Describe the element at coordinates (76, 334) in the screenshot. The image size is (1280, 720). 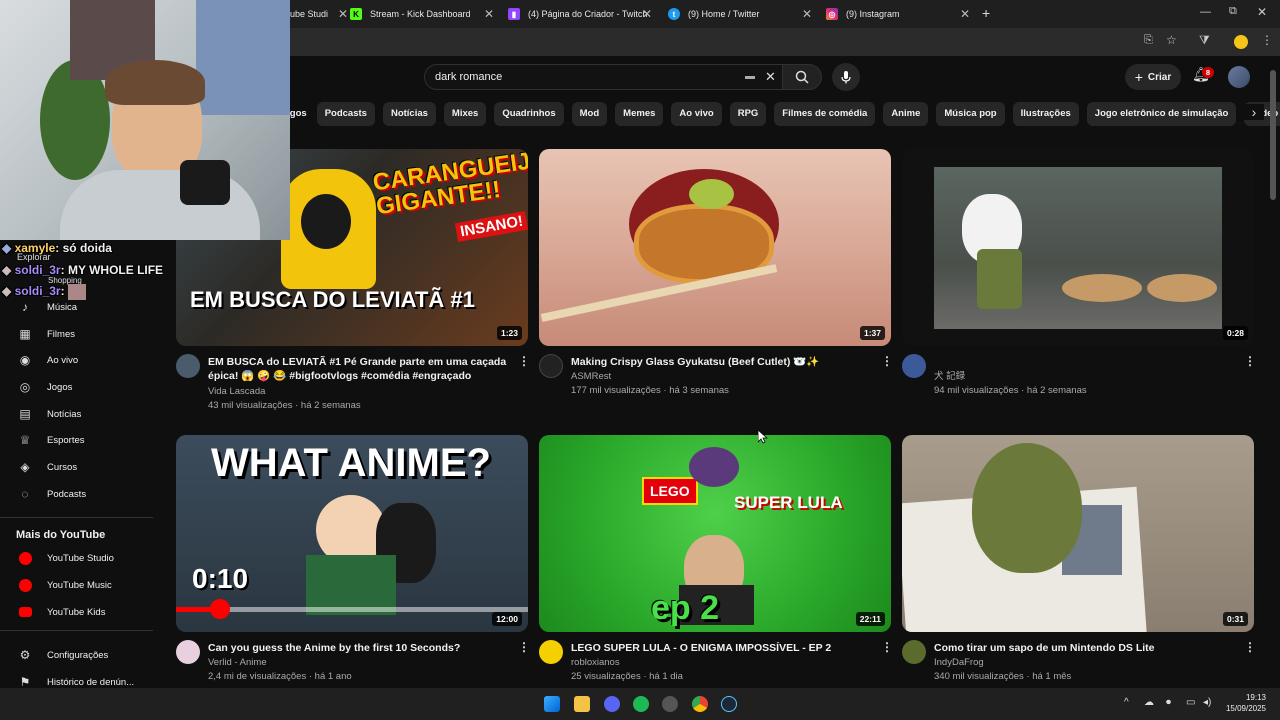
I see `sidebar-item-films: ▦ Filmes` at that location.